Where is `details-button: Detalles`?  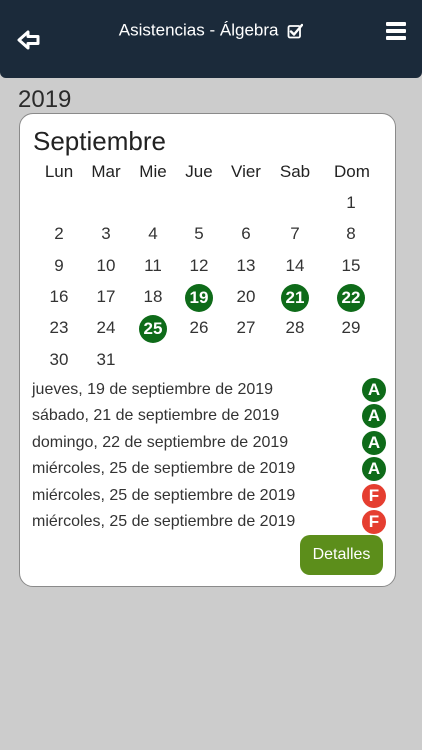
details-button: Detalles is located at coordinates (341, 555).